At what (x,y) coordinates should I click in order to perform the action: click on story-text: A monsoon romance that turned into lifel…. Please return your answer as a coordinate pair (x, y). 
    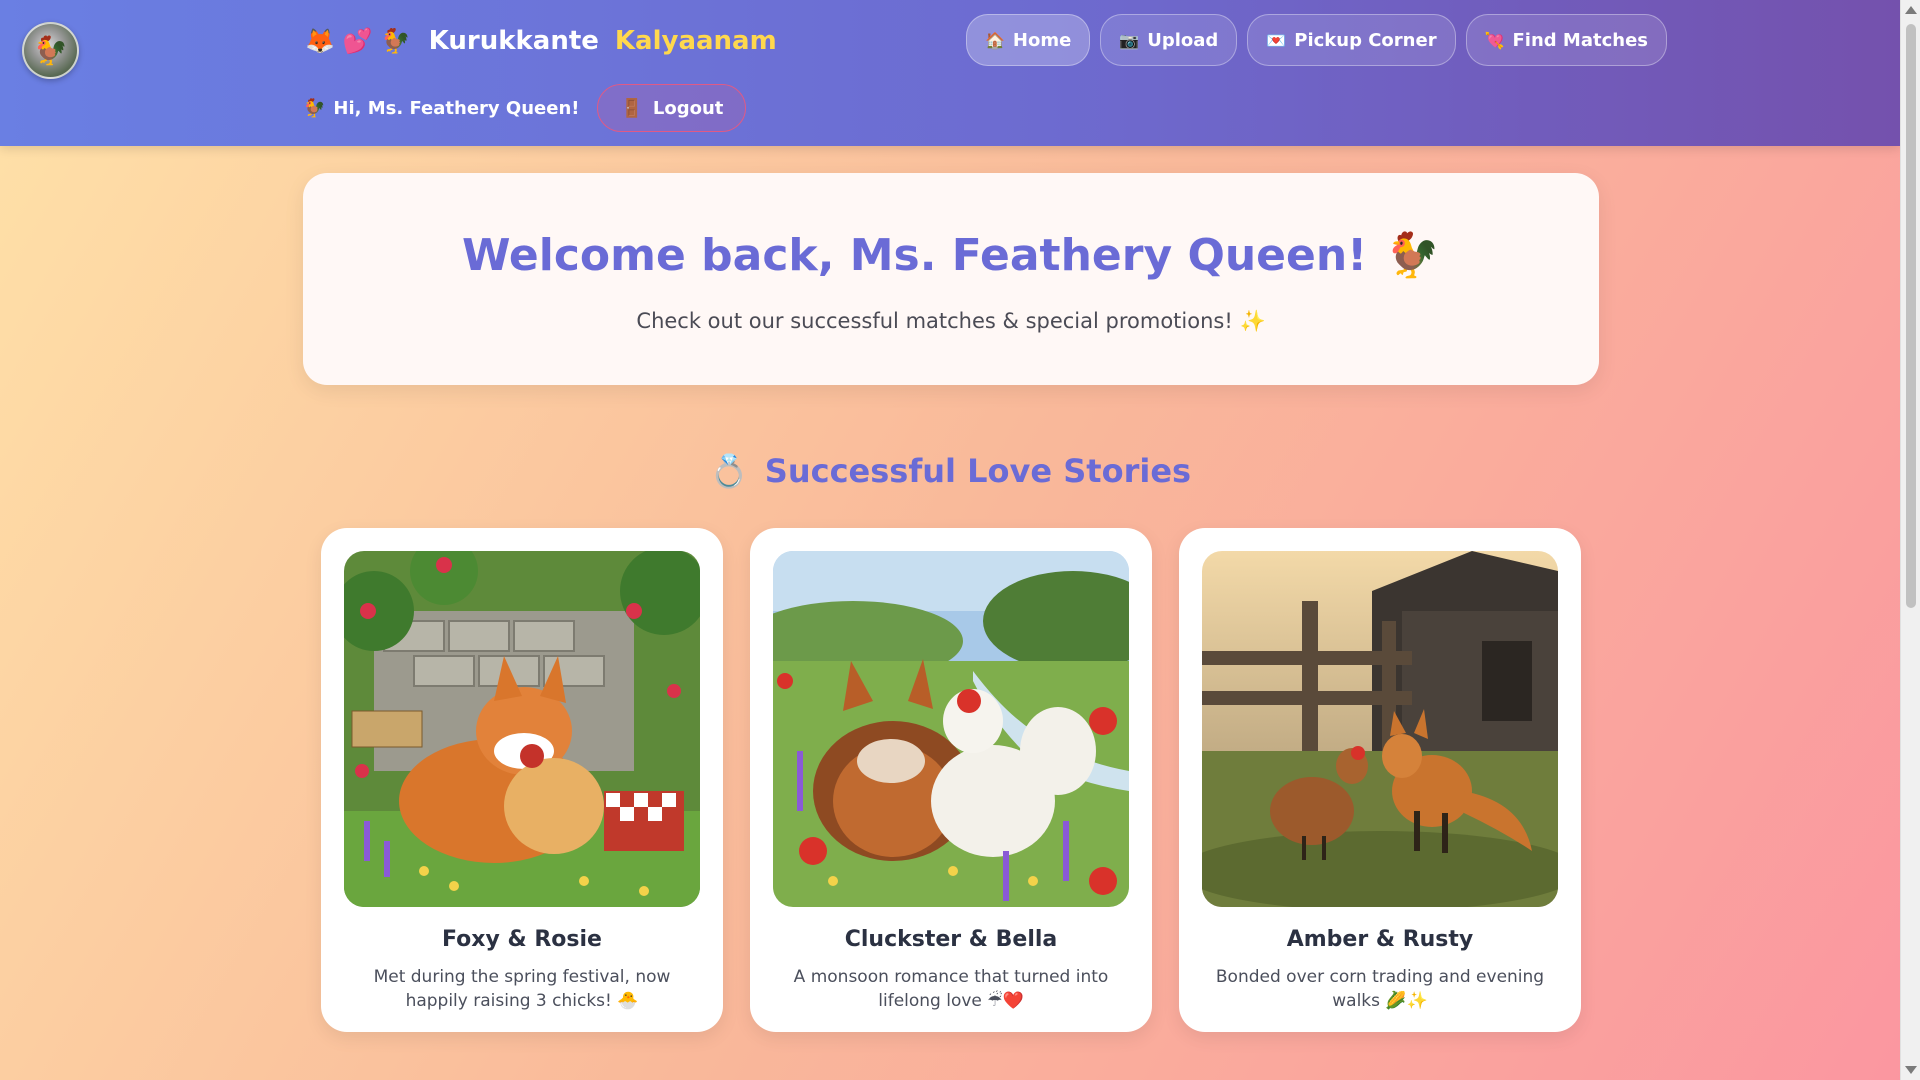
    Looking at the image, I should click on (951, 989).